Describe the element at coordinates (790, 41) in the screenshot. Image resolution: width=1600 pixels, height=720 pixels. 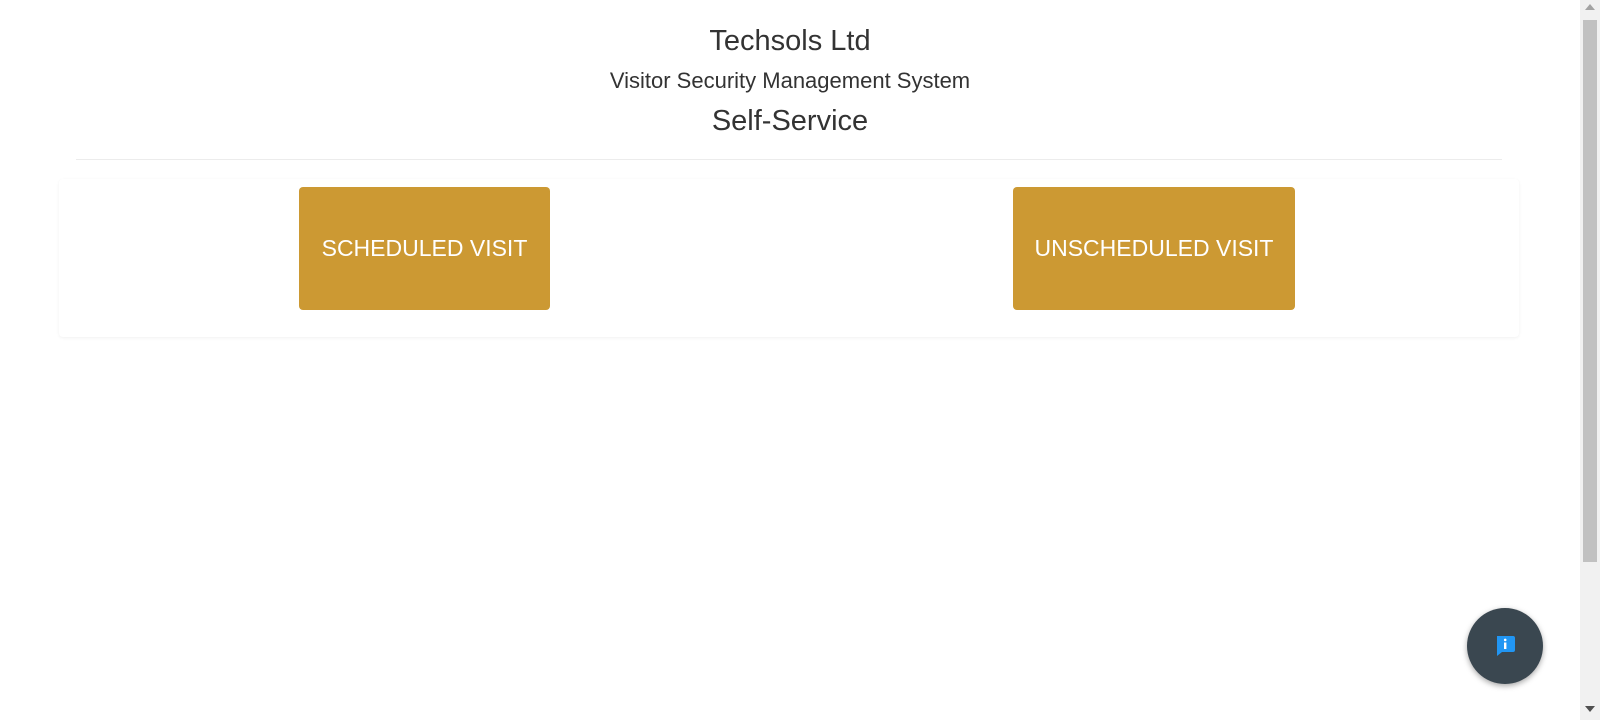
I see `company-name: Techsols Ltd` at that location.